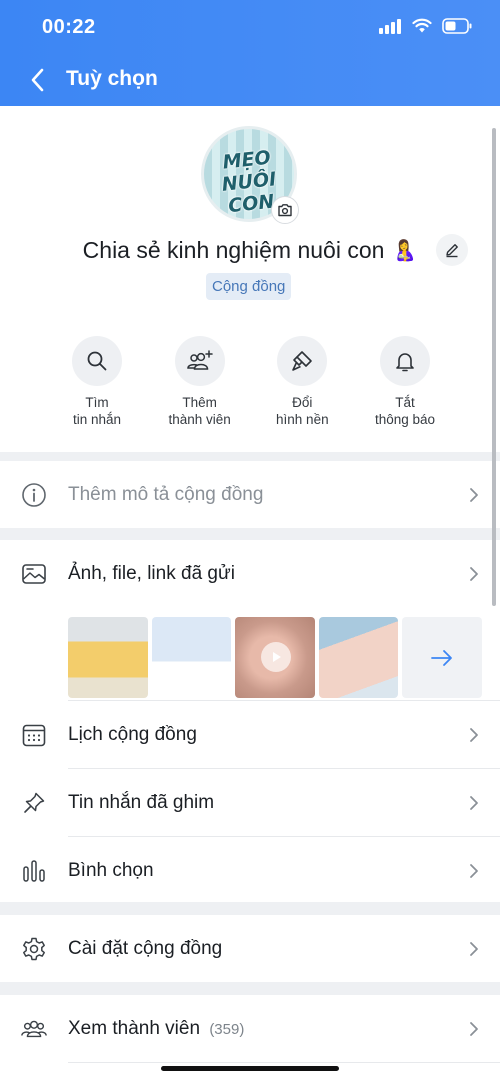  Describe the element at coordinates (250, 573) in the screenshot. I see `media-row: Ảnh, file, link đã gửi` at that location.